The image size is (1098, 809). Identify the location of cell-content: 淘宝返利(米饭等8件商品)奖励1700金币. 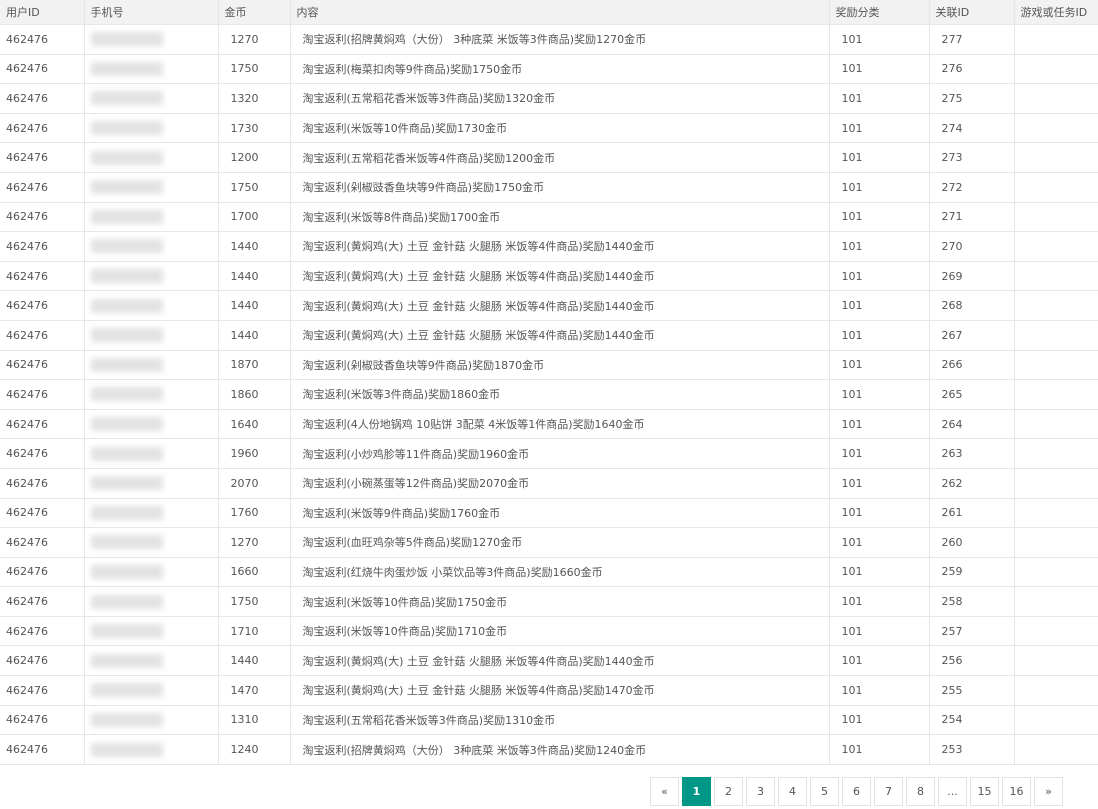
(560, 217).